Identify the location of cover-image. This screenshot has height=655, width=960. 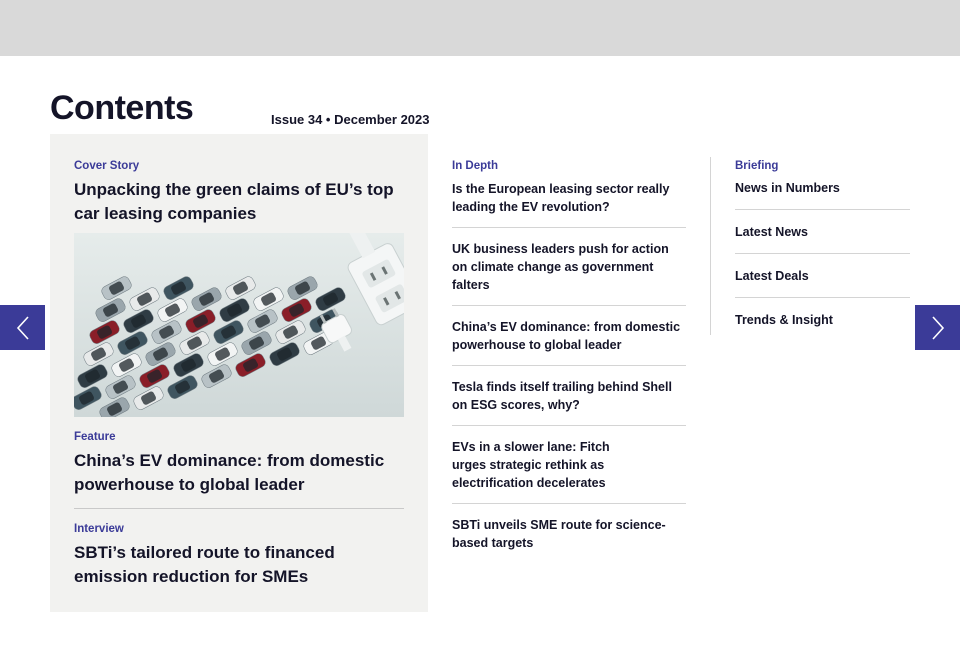
(239, 325).